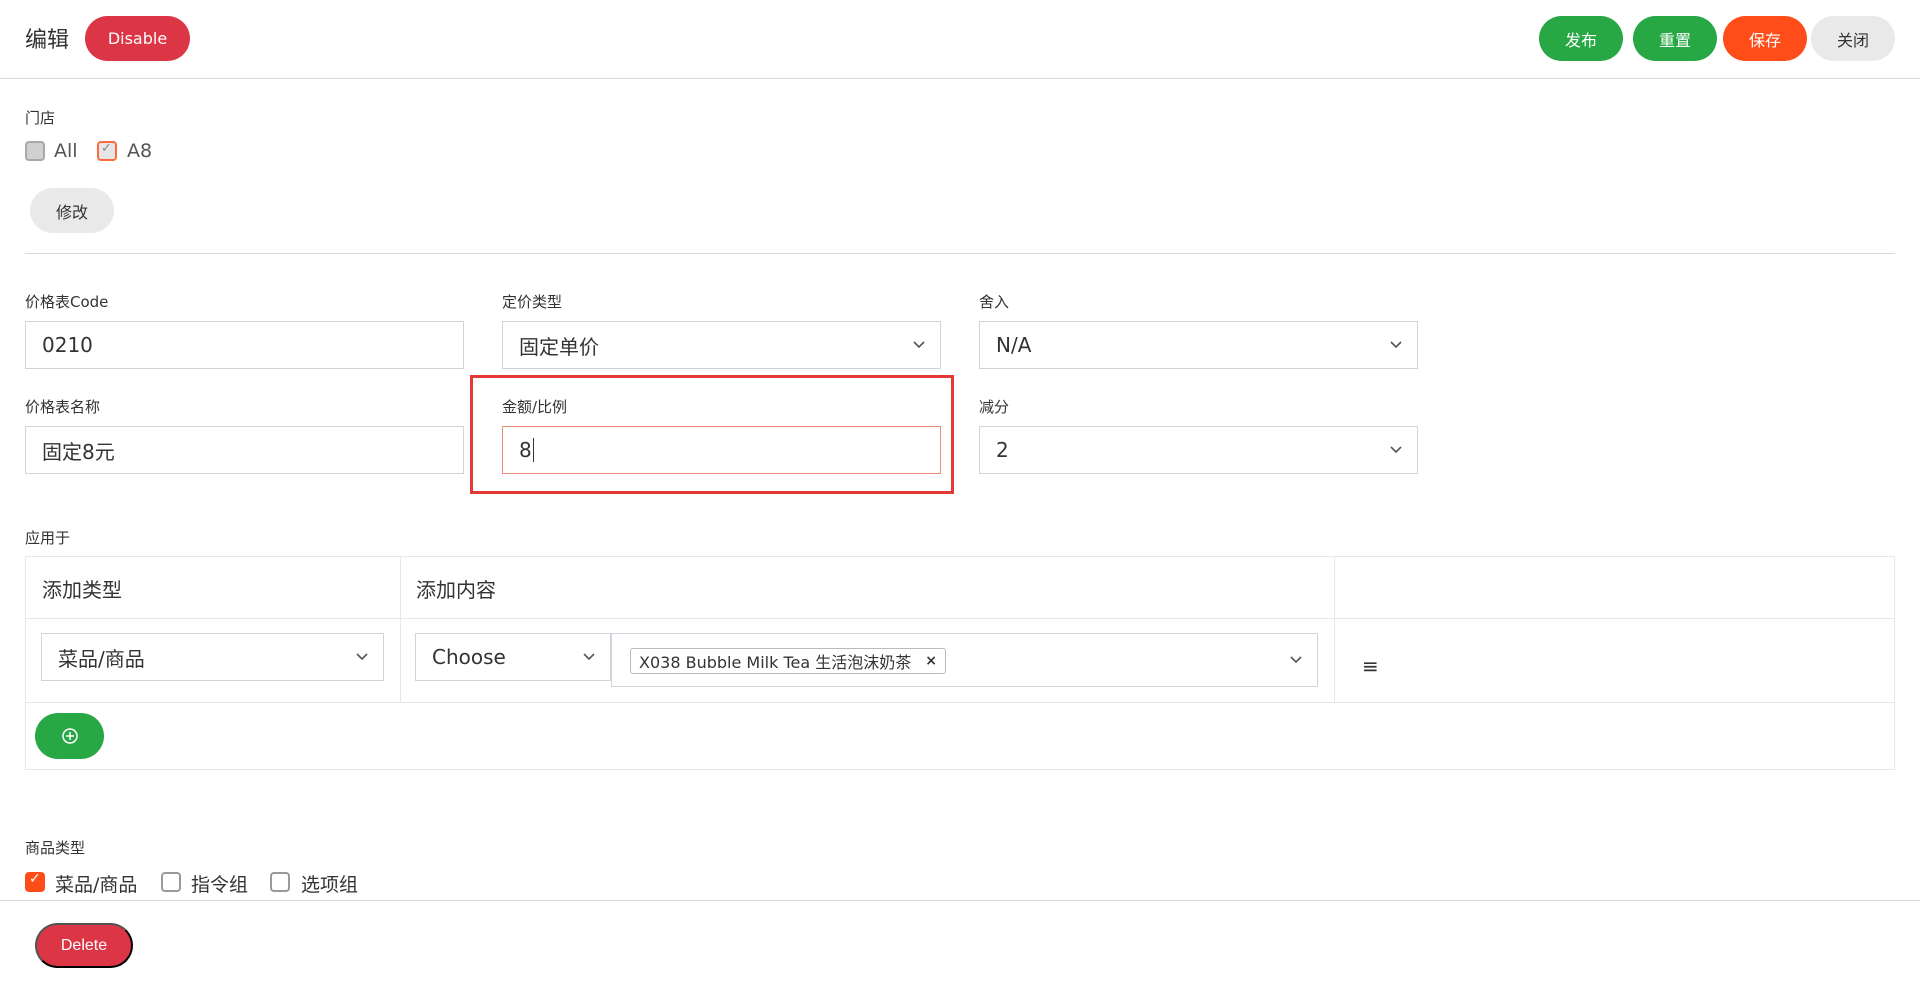  Describe the element at coordinates (1014, 345) in the screenshot. I see `rounding-value: N/A` at that location.